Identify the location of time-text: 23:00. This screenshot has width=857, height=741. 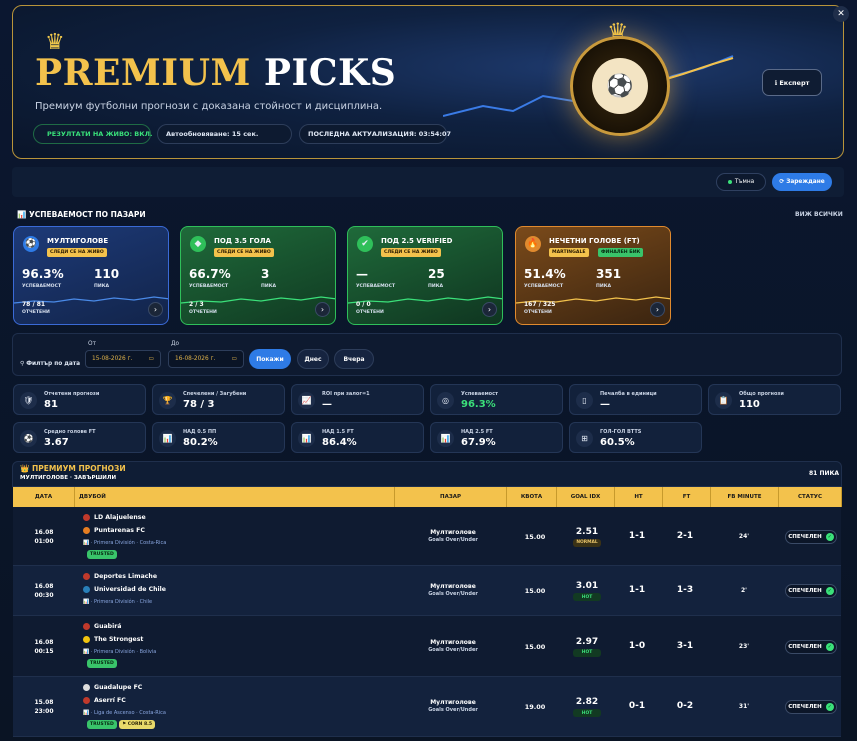
(44, 711).